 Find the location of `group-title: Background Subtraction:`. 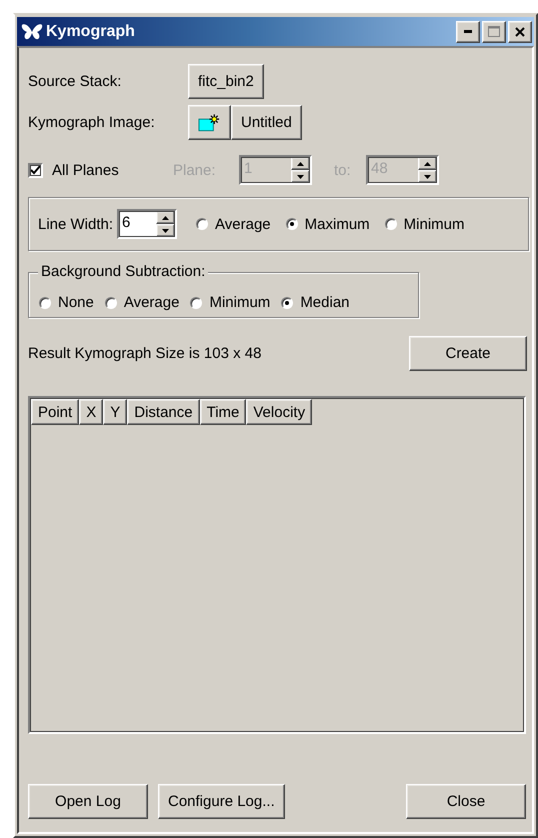

group-title: Background Subtraction: is located at coordinates (123, 271).